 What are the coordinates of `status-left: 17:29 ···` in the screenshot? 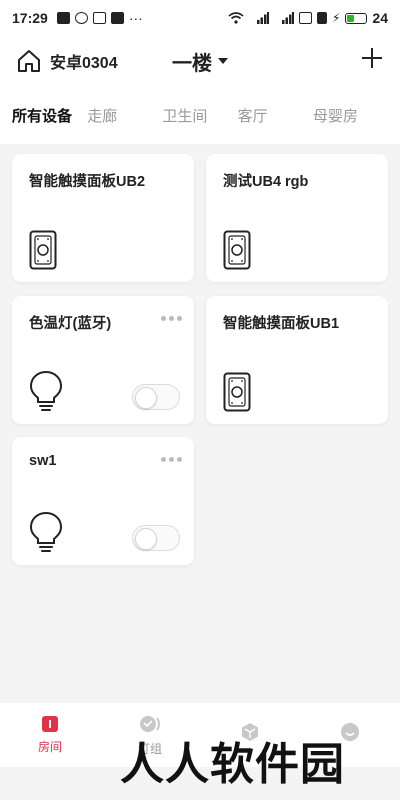 It's located at (77, 18).